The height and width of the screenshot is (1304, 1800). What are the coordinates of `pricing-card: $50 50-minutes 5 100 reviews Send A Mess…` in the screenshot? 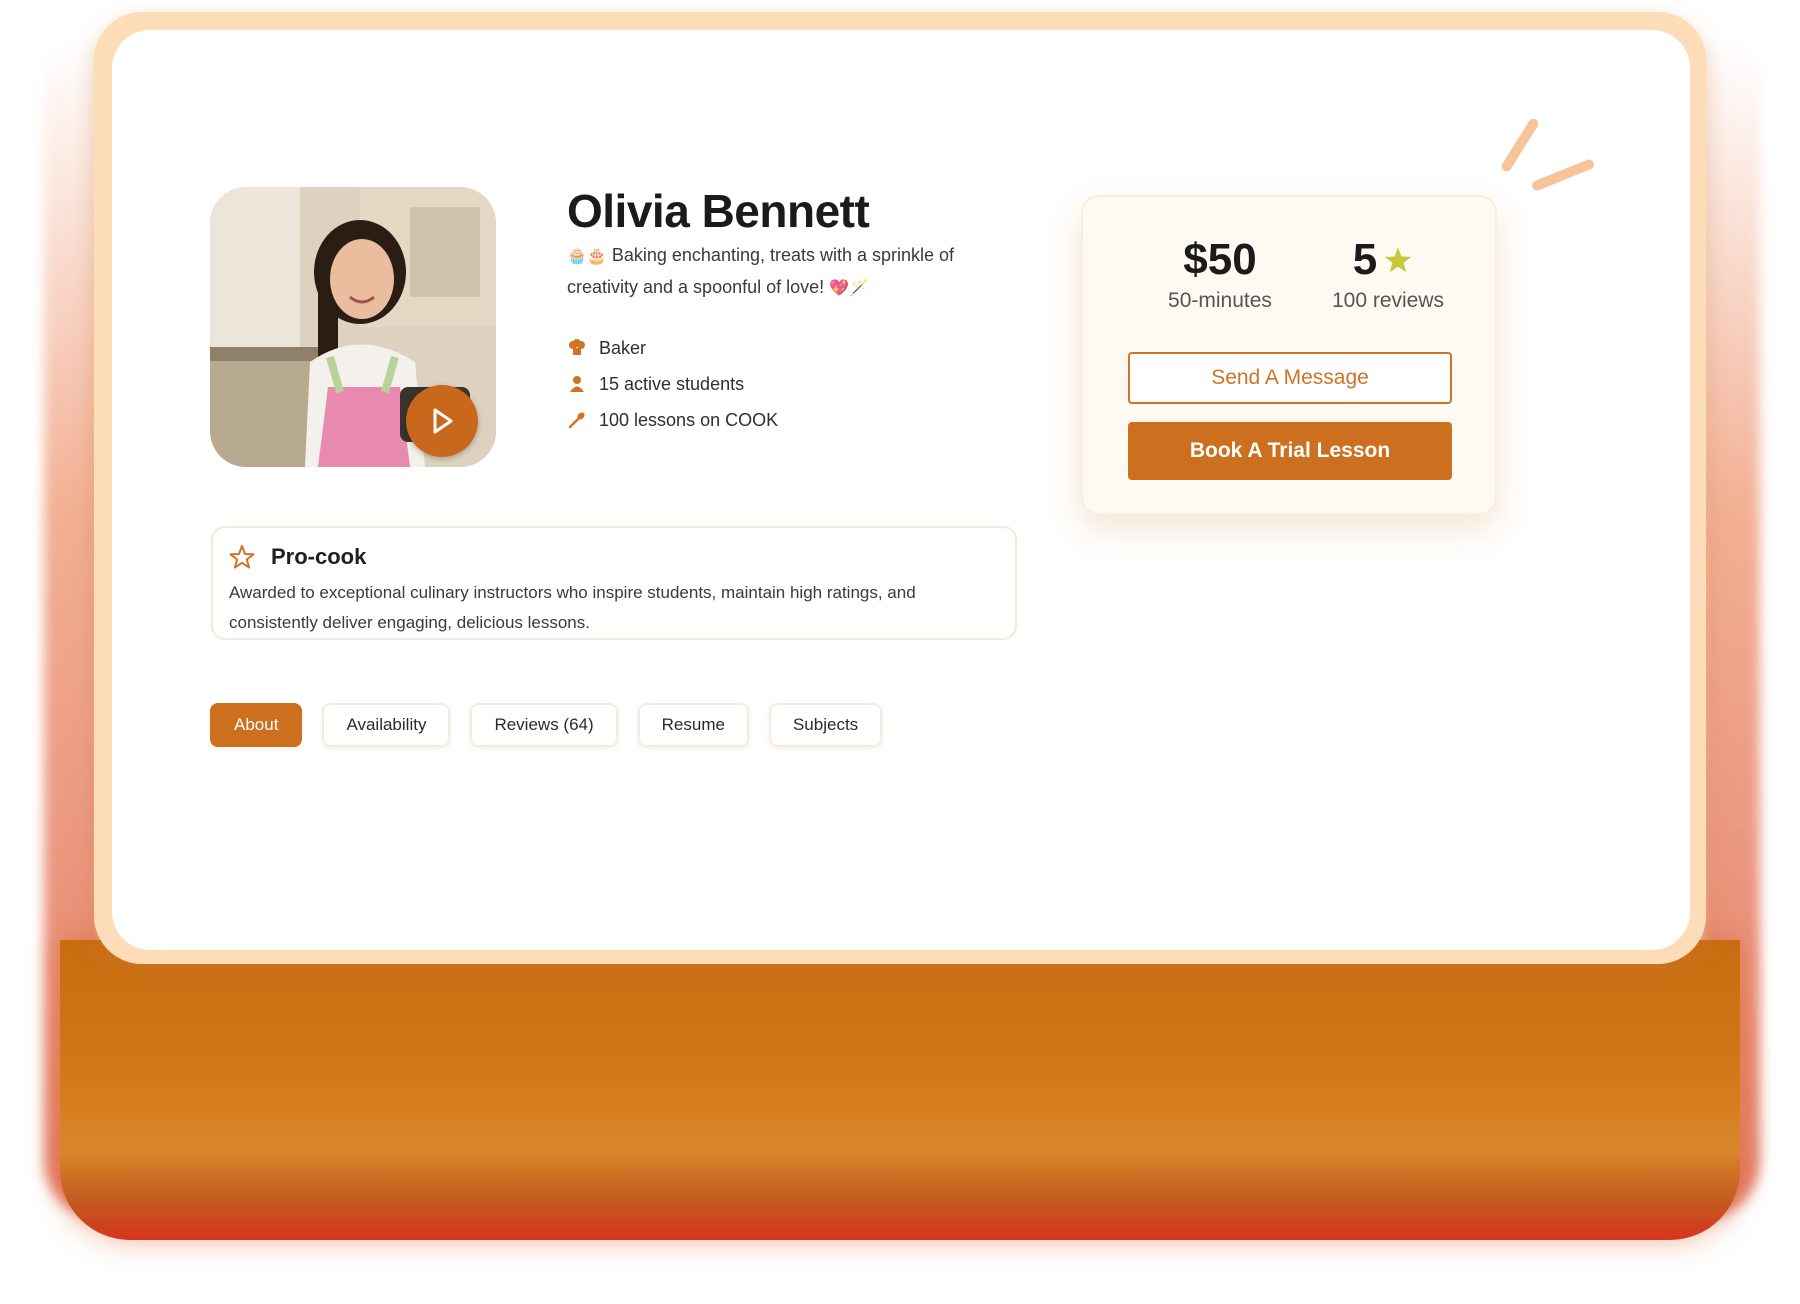 It's located at (1289, 355).